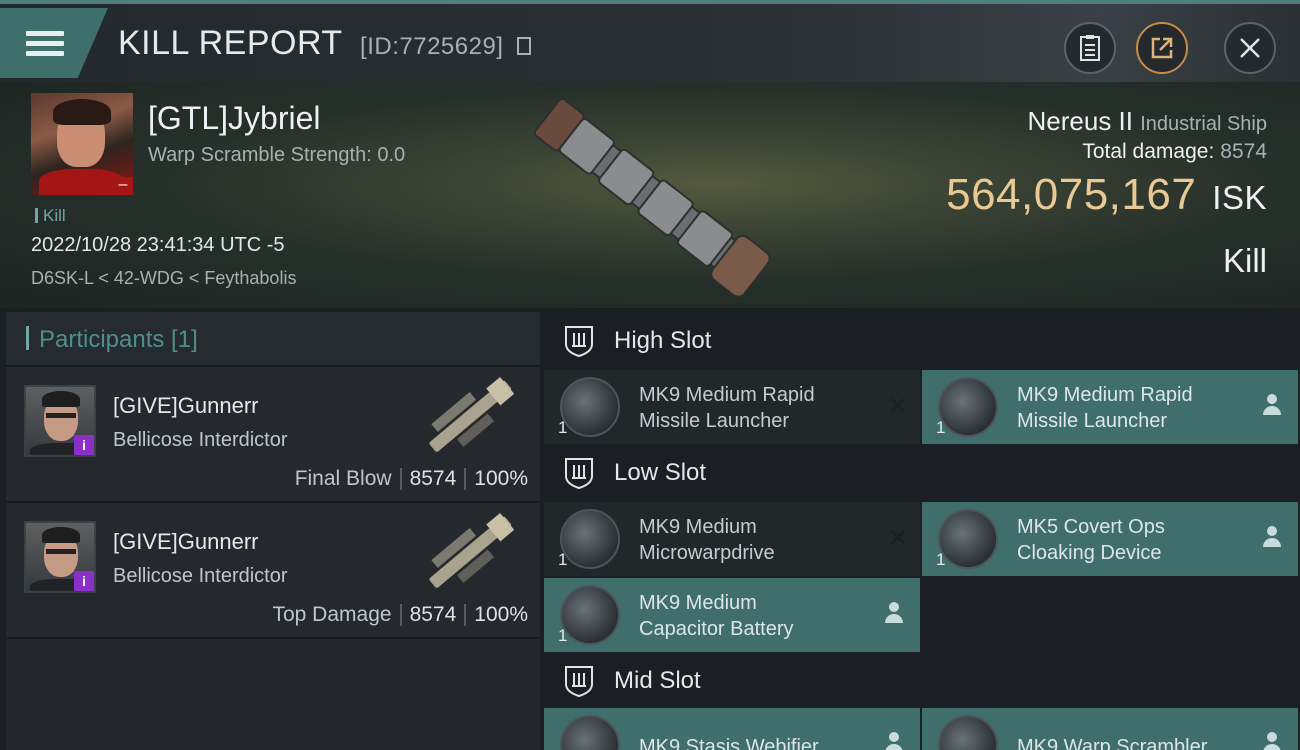 Image resolution: width=1300 pixels, height=750 pixels. Describe the element at coordinates (754, 540) in the screenshot. I see `module-name: MK9 Medium Microwarpdrive` at that location.